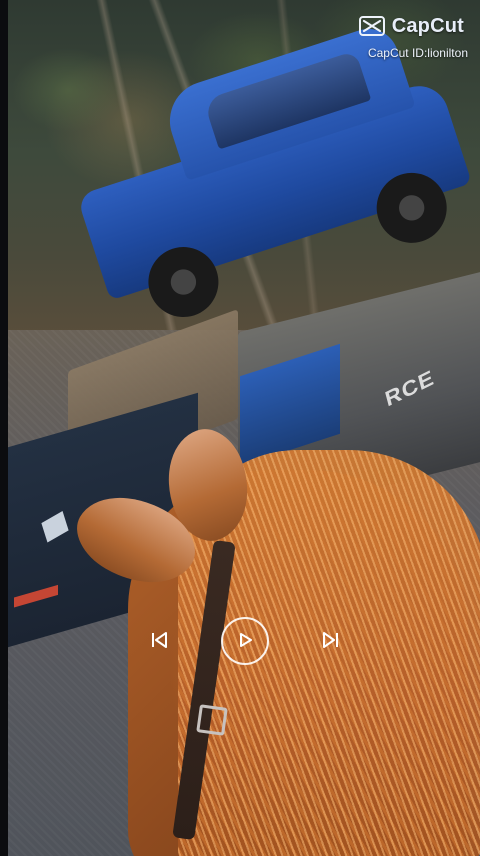 This screenshot has height=856, width=480. I want to click on previous-button, so click(159, 641).